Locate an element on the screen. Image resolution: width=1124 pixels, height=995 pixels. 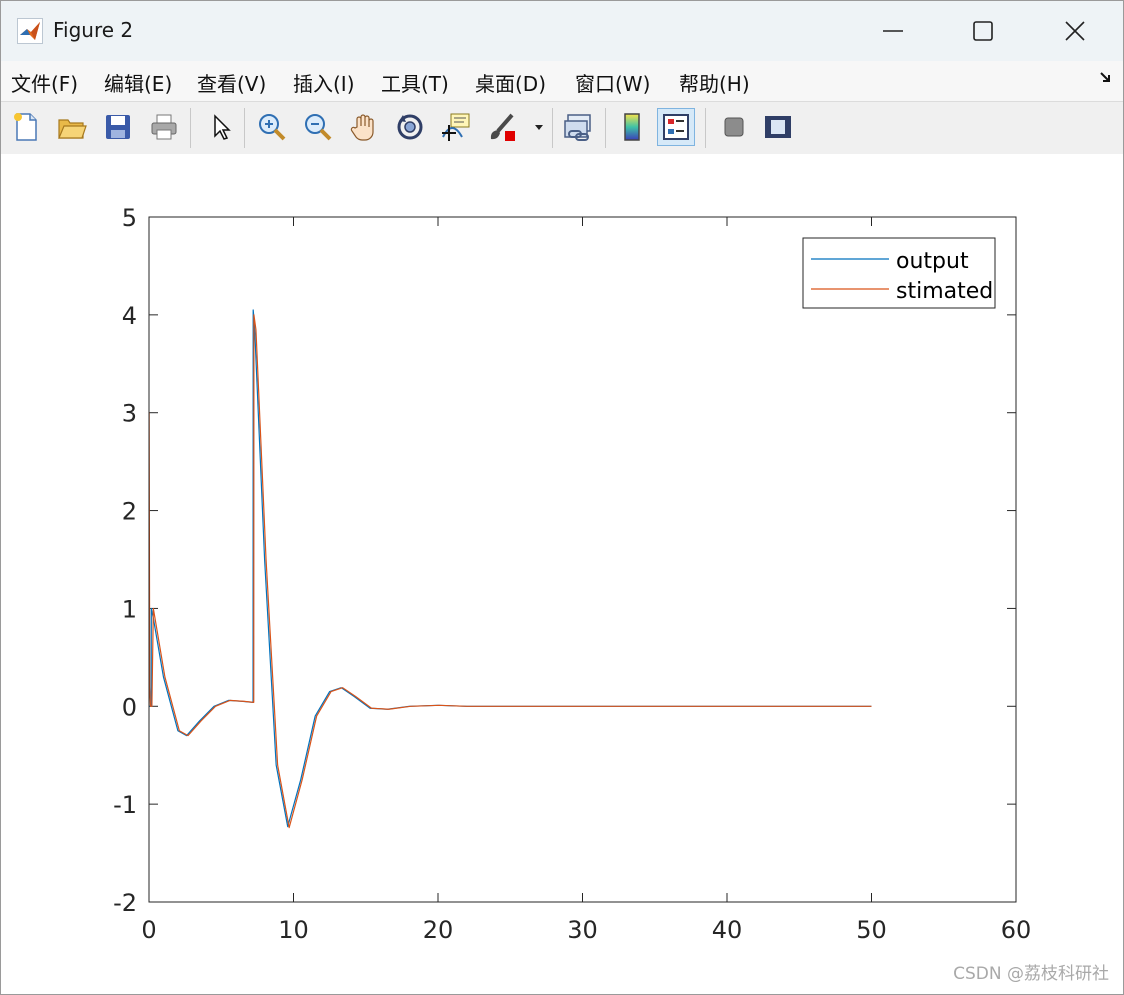
close-button is located at coordinates (1075, 31).